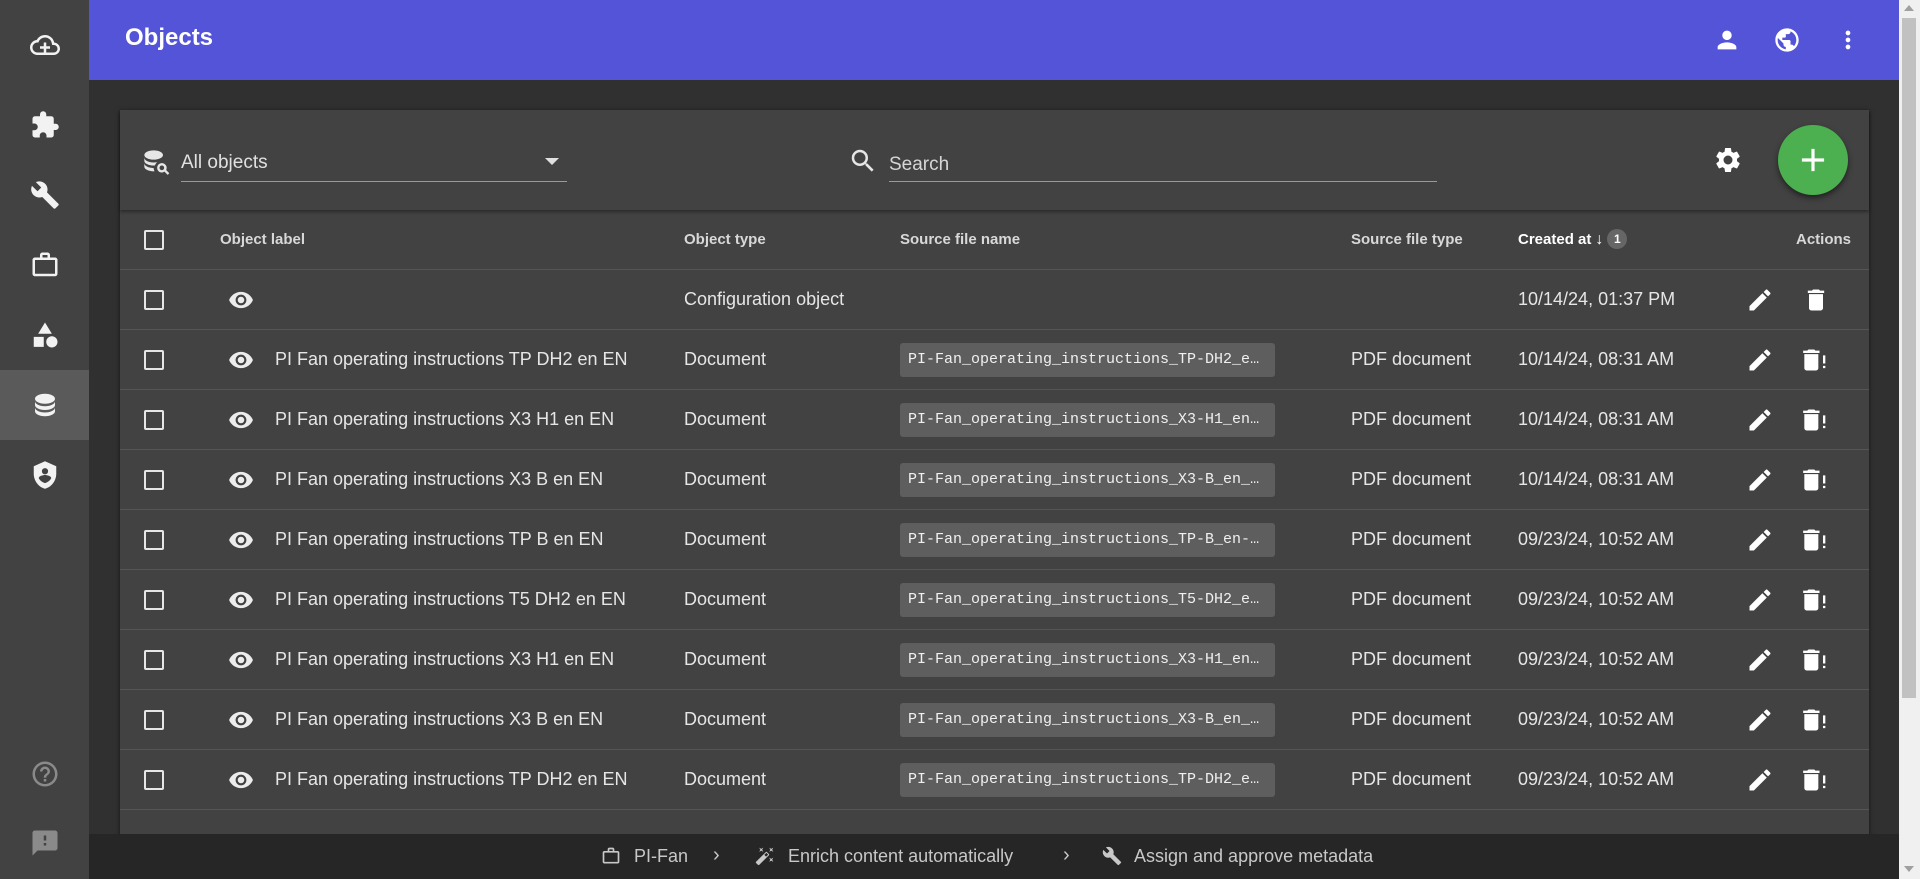 The image size is (1920, 879). What do you see at coordinates (1253, 856) in the screenshot?
I see `path-item-assign: Assign and approve metadata` at bounding box center [1253, 856].